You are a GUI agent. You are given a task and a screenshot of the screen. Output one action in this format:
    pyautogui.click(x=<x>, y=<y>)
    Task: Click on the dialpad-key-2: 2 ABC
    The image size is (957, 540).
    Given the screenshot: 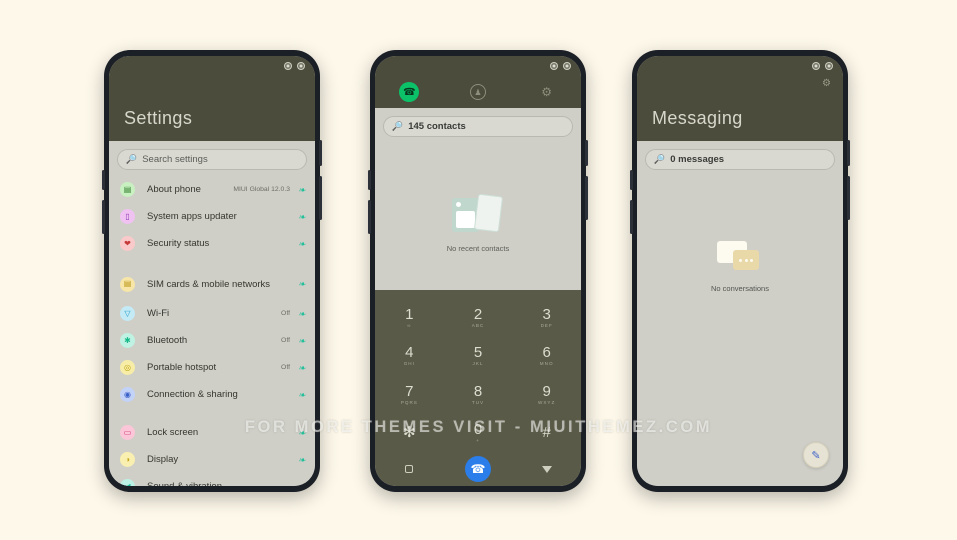 What is the action you would take?
    pyautogui.click(x=478, y=317)
    